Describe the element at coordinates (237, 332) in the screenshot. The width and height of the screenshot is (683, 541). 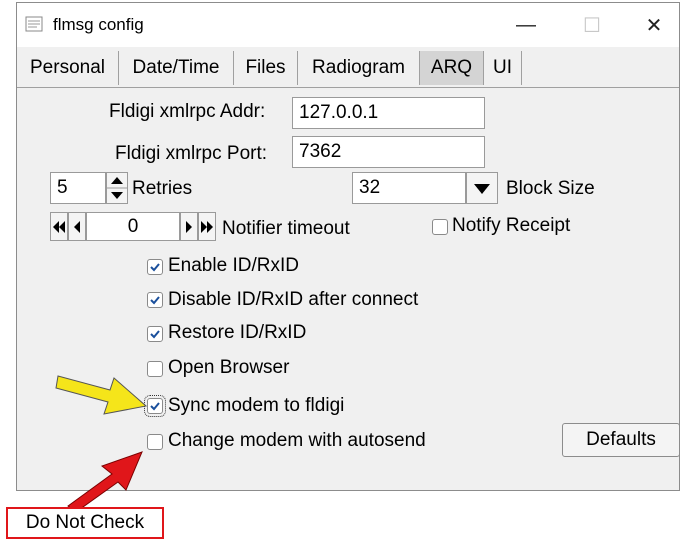
I see `restore-id-label: Restore ID/RxID` at that location.